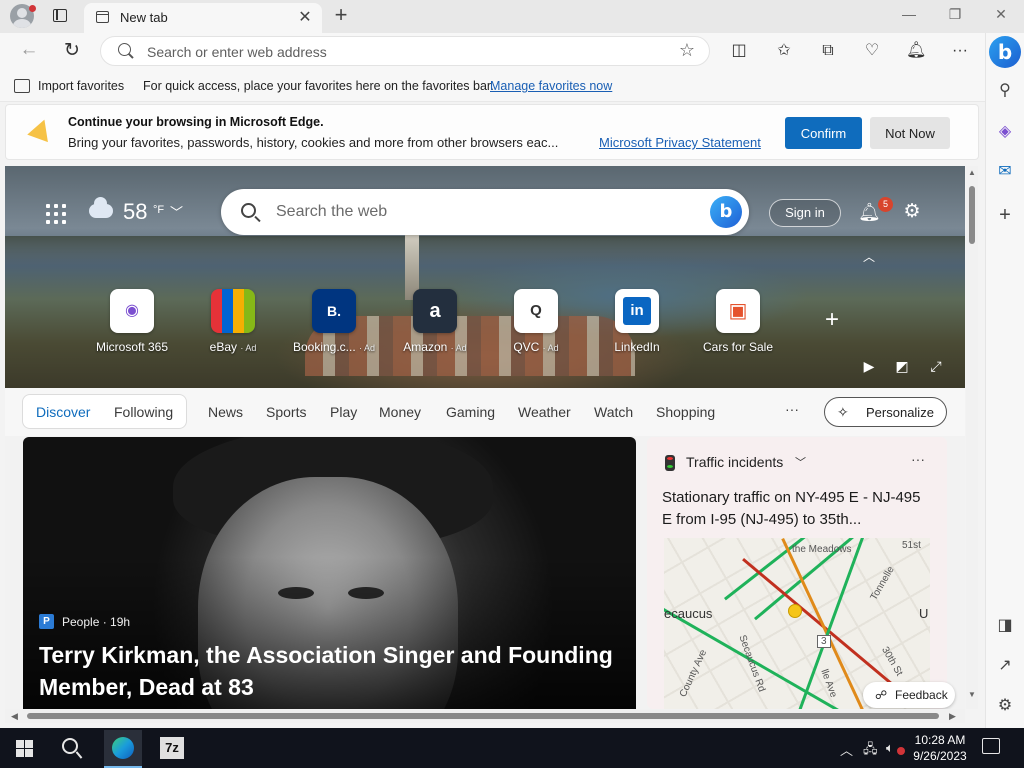  I want to click on quick-link-microsoft-365: ◉ Microsoft 365, so click(132, 324).